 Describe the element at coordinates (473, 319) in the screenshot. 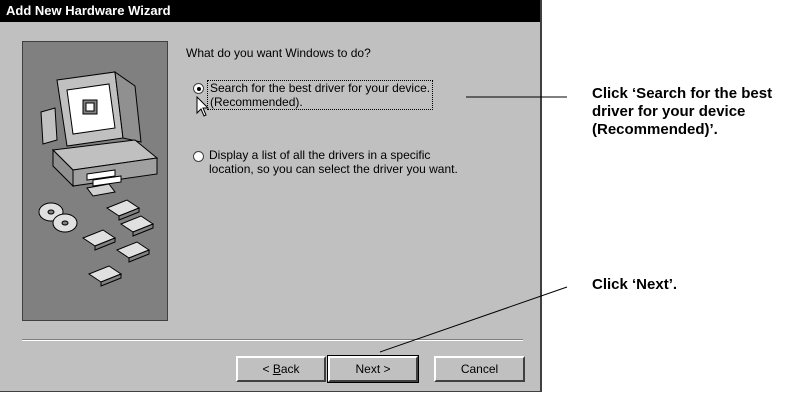

I see `callout-line-next` at that location.